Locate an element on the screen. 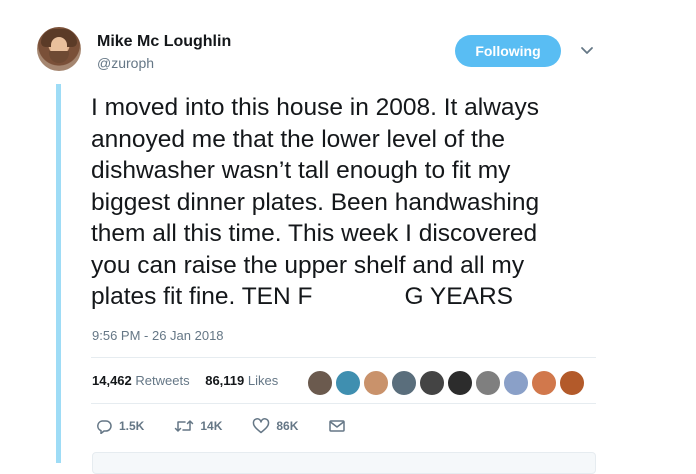  timestamp: 9:56 PM - 26 Jan 2018 is located at coordinates (158, 335).